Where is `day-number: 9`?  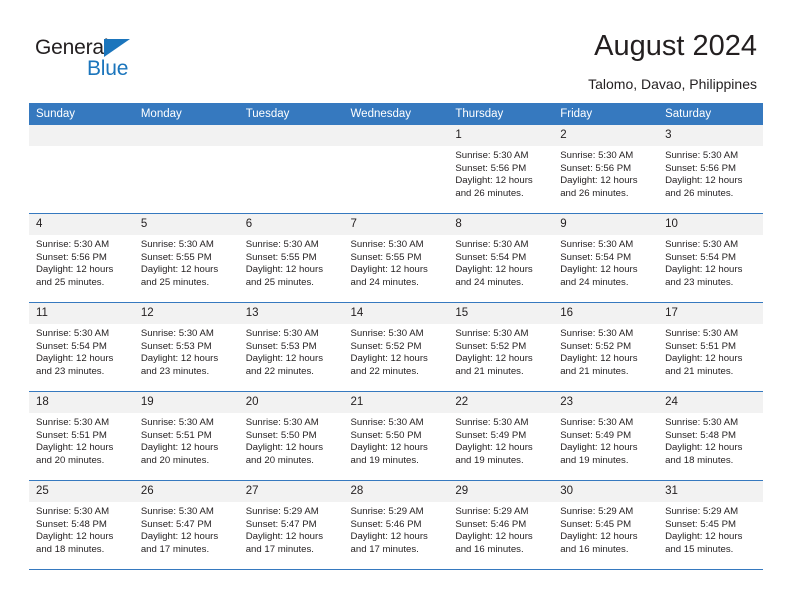
day-number: 9 is located at coordinates (606, 224).